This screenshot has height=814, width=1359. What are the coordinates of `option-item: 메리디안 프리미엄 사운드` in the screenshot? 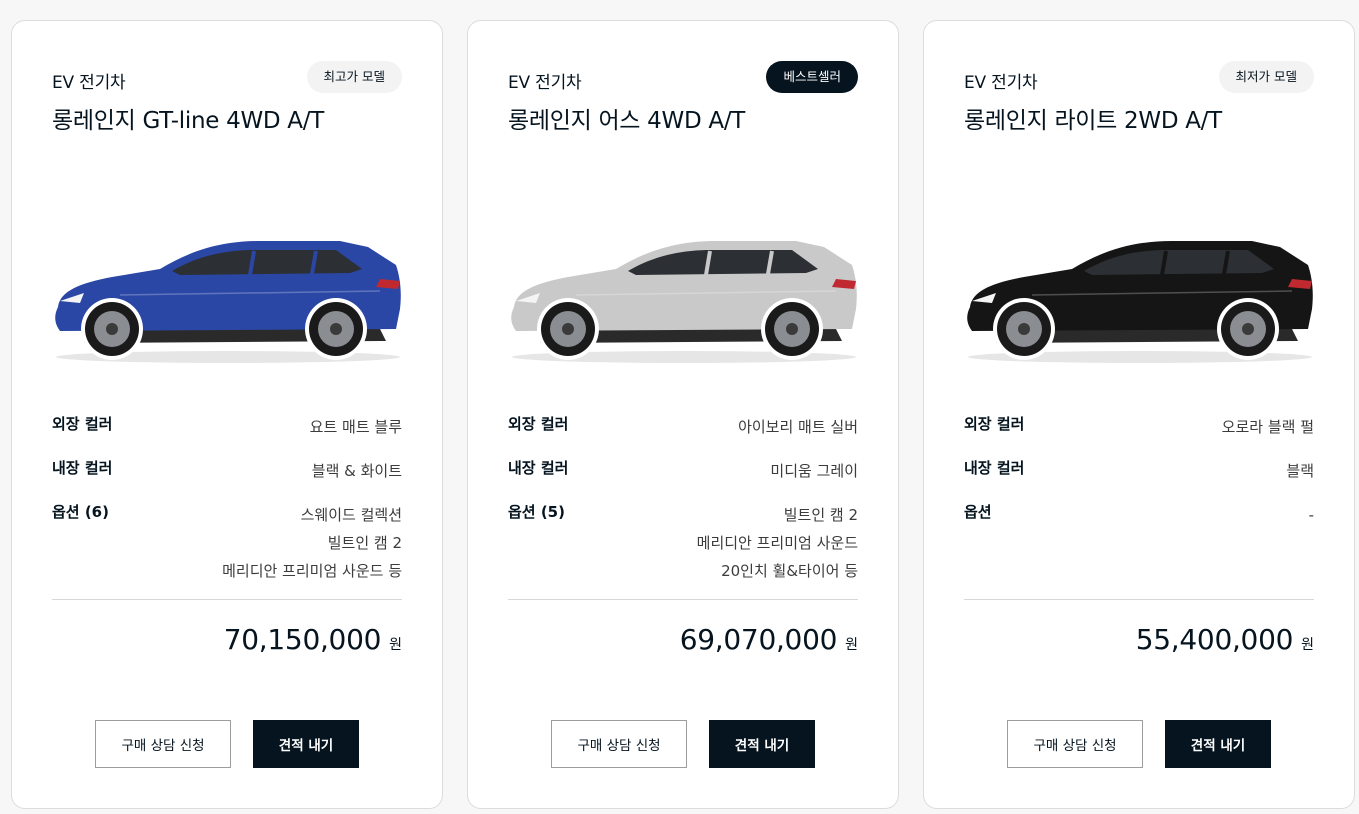 It's located at (777, 543).